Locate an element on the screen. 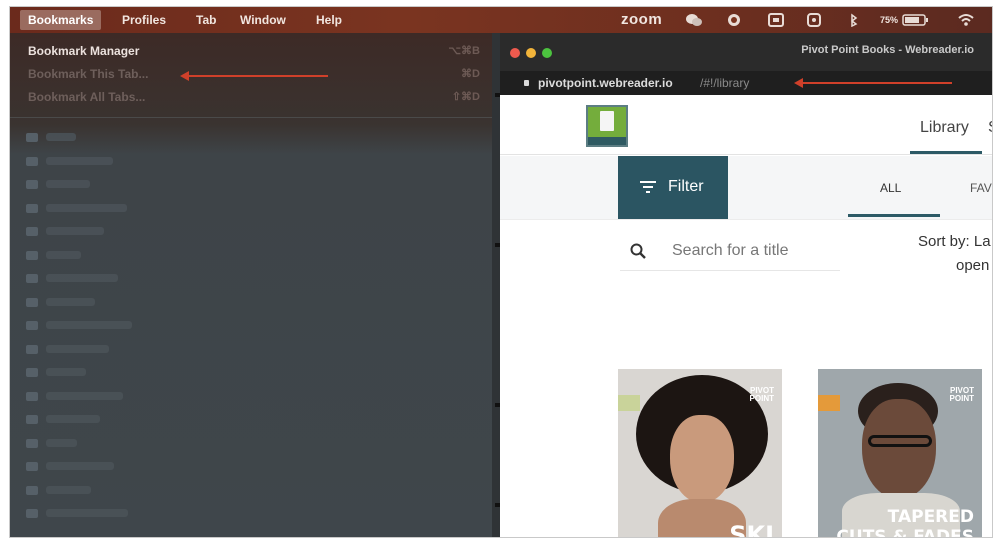 This screenshot has width=995, height=539. cover-title-line2: CUTS & FADES is located at coordinates (905, 532).